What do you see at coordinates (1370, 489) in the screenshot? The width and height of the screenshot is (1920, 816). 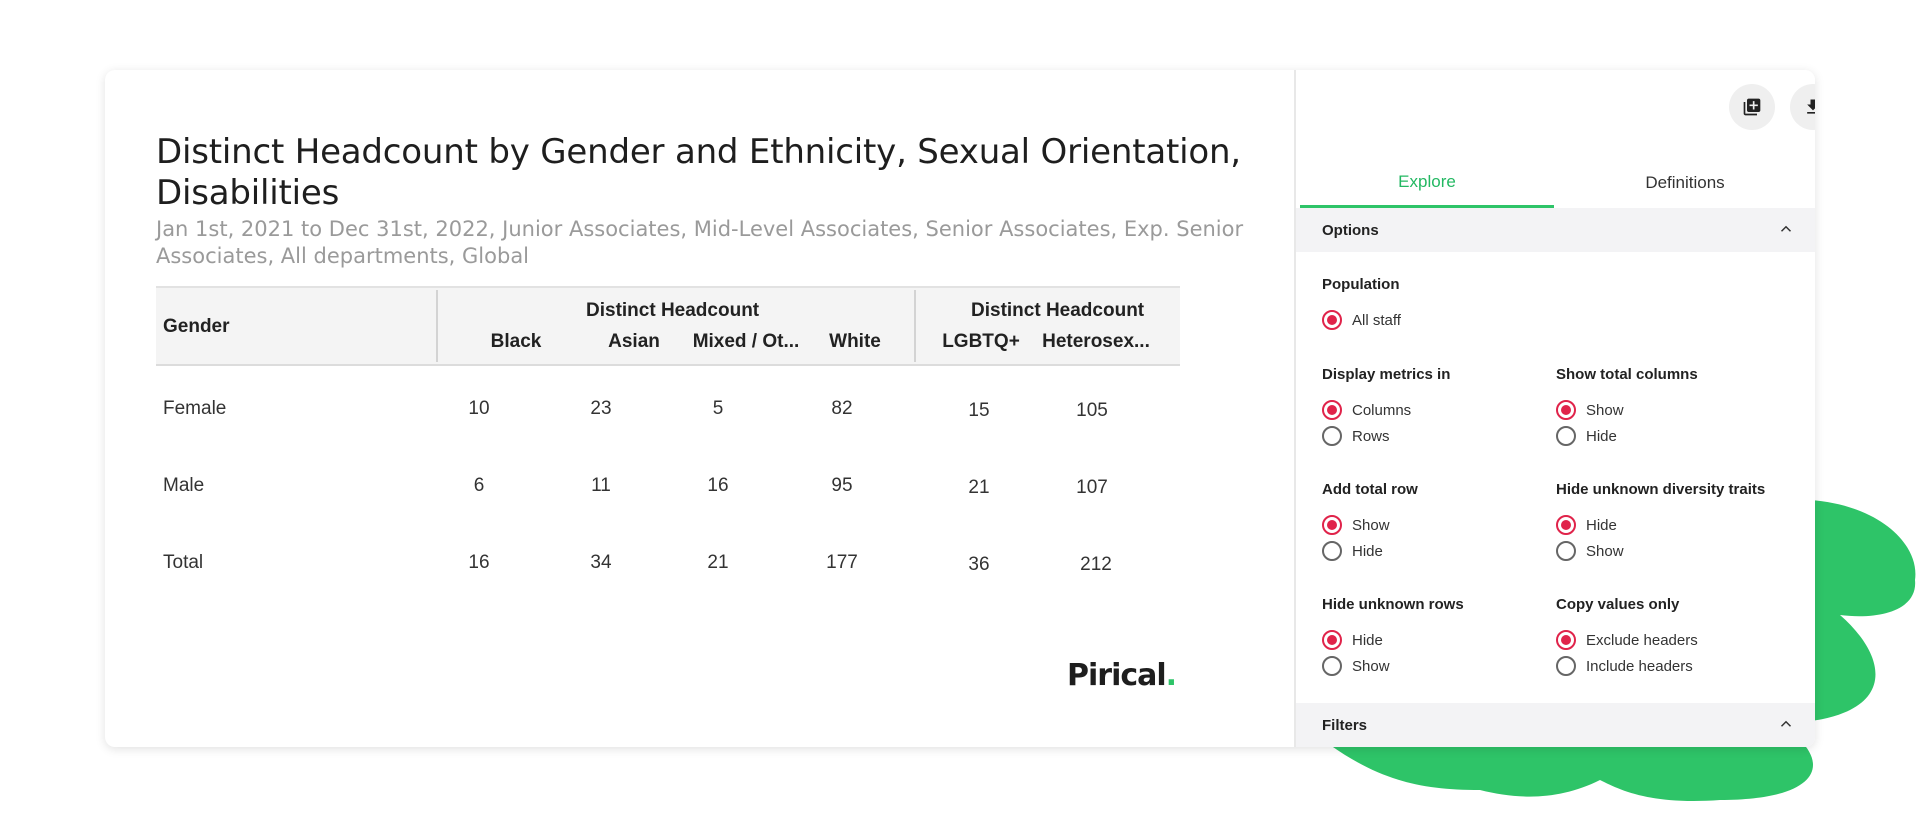 I see `add-total-row-label: Add total row` at bounding box center [1370, 489].